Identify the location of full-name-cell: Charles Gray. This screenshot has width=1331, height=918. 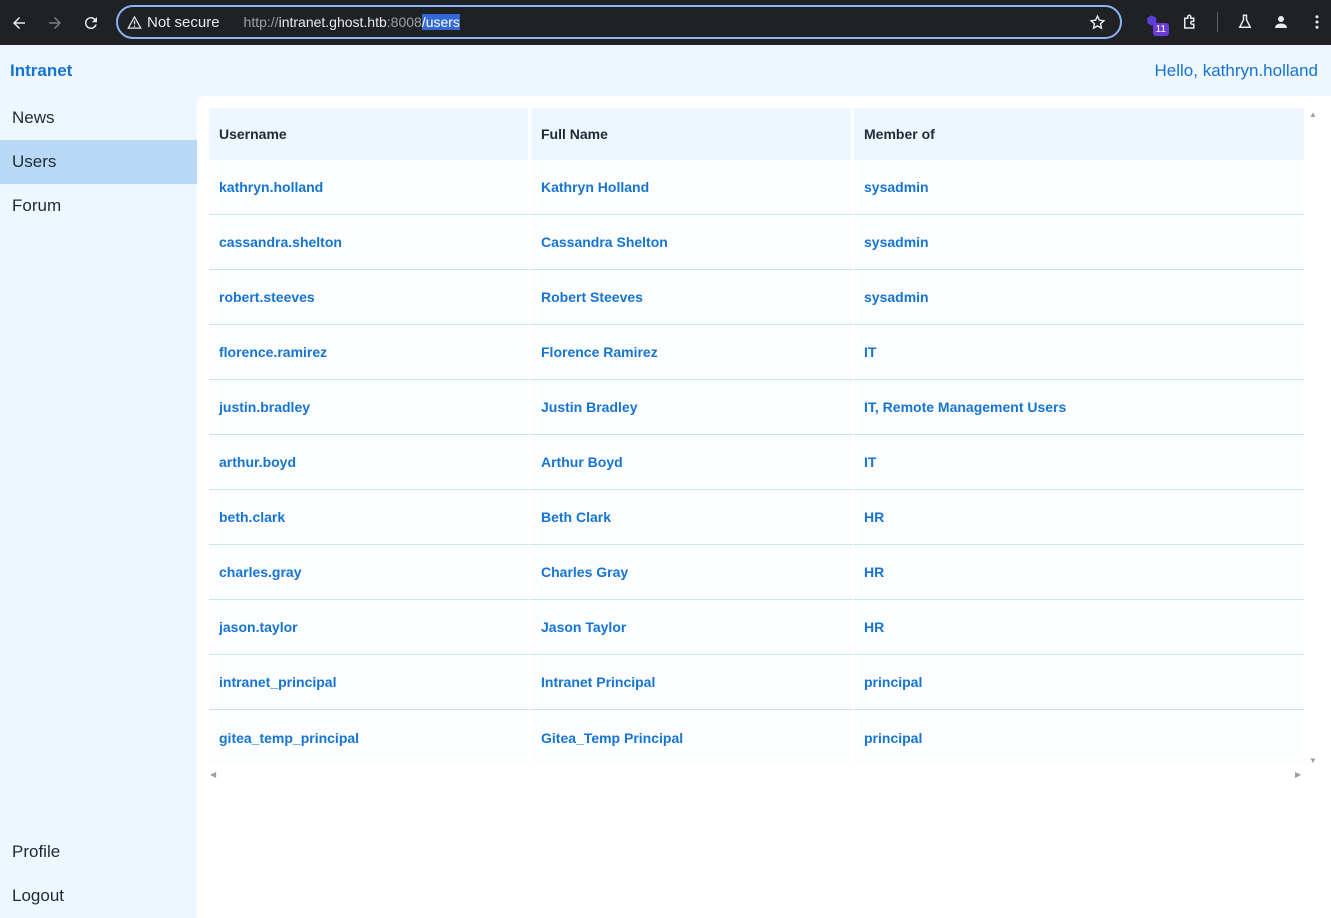
(692, 572).